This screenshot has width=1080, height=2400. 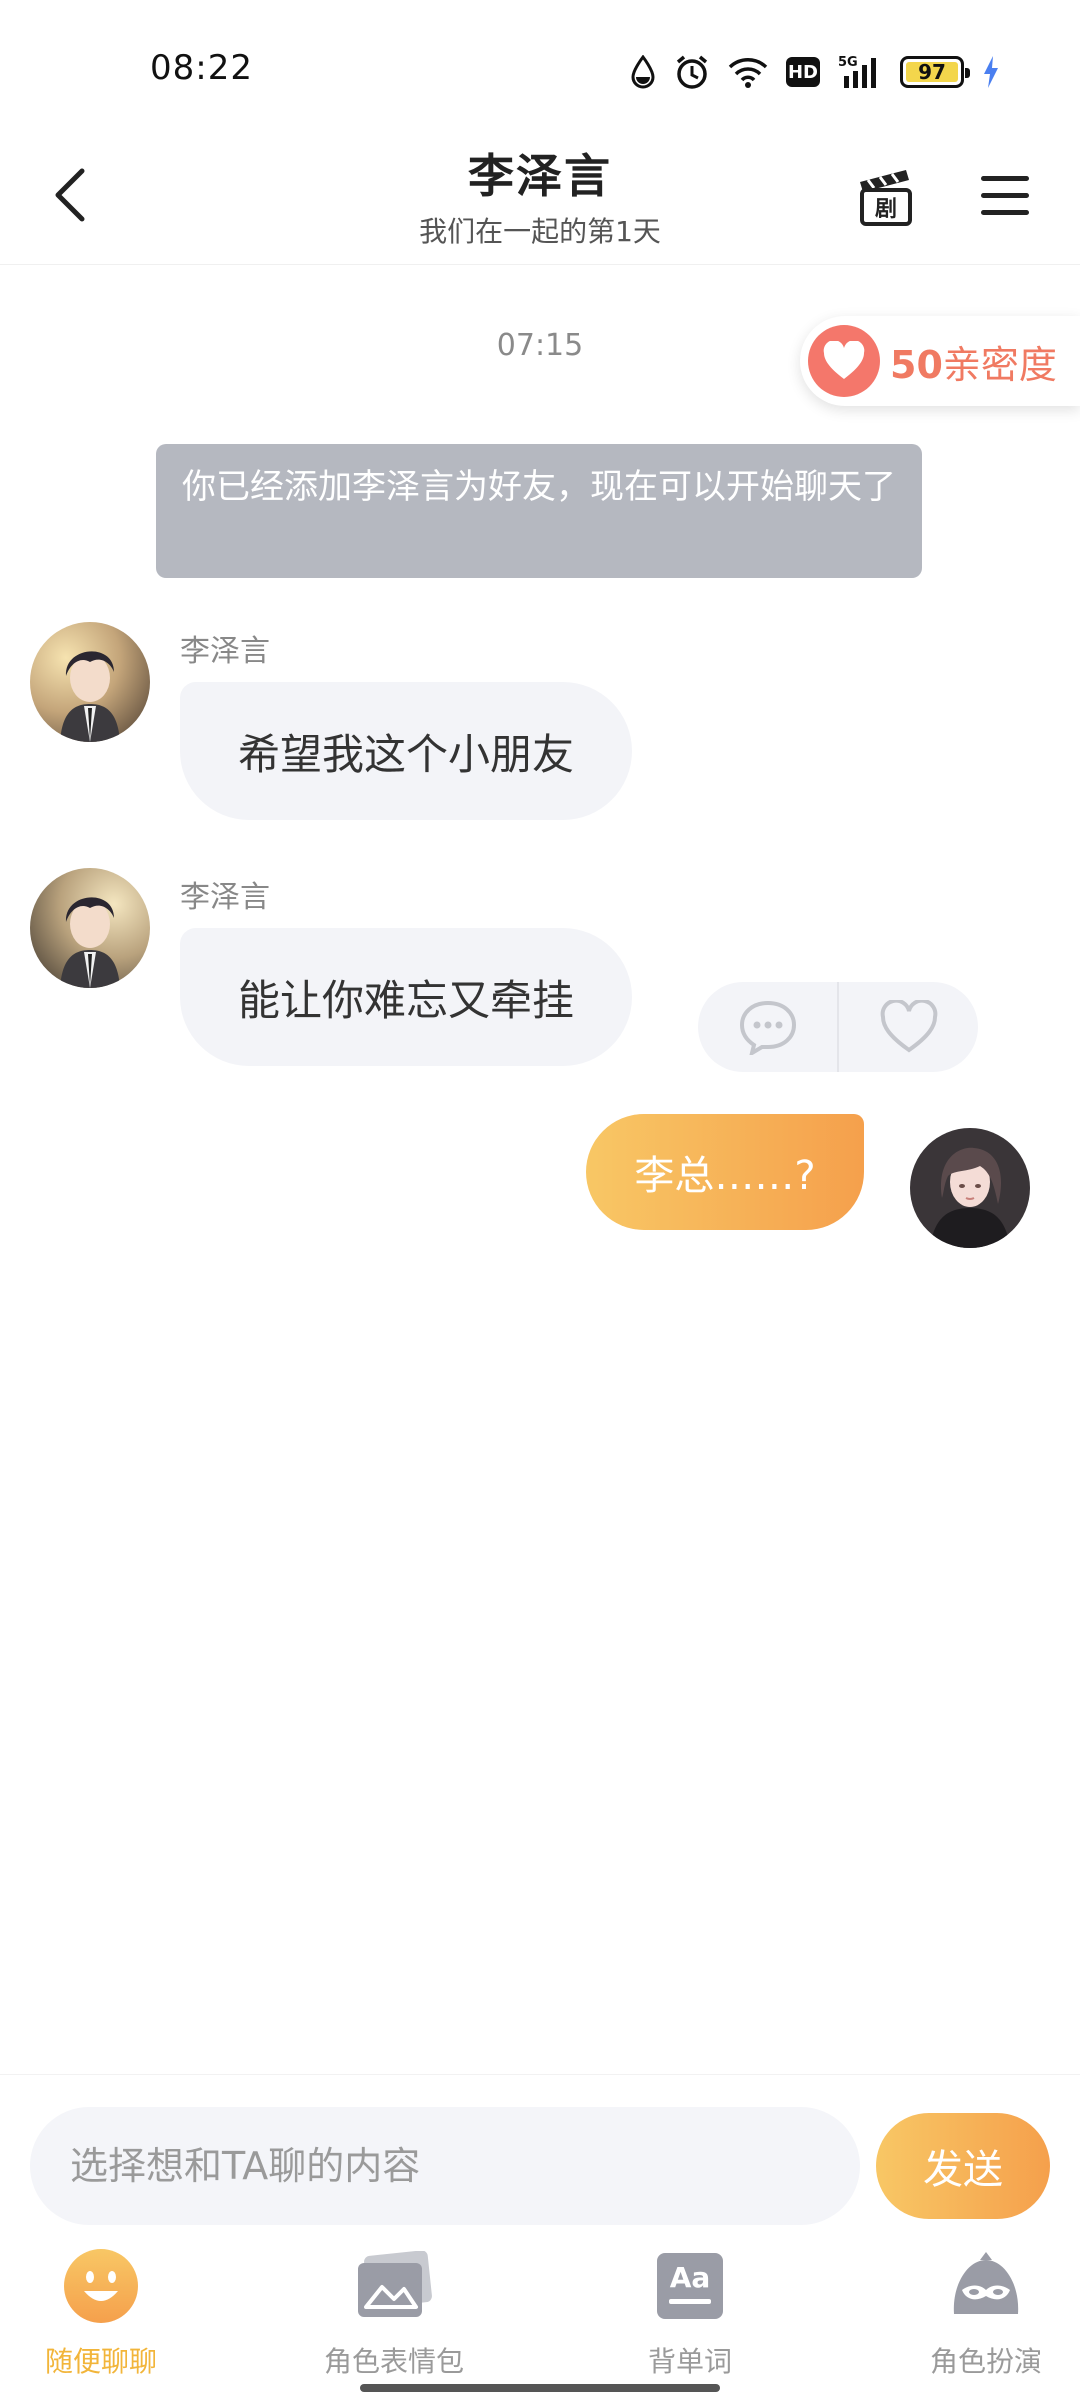 What do you see at coordinates (916, 364) in the screenshot?
I see `intimacy-value: 50` at bounding box center [916, 364].